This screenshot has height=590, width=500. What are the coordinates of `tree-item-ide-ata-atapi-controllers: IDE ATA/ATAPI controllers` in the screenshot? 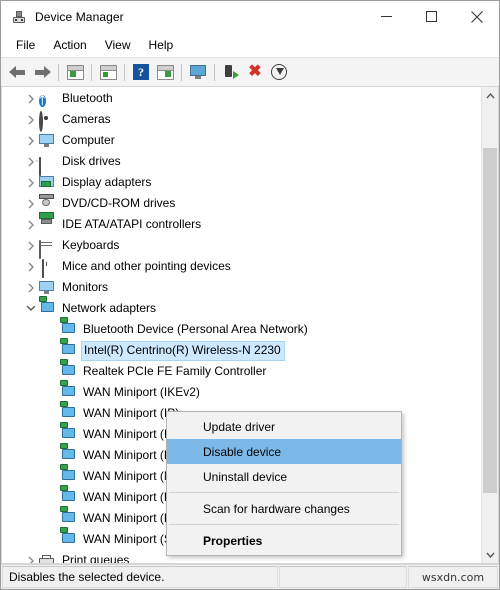 It's located at (241, 223).